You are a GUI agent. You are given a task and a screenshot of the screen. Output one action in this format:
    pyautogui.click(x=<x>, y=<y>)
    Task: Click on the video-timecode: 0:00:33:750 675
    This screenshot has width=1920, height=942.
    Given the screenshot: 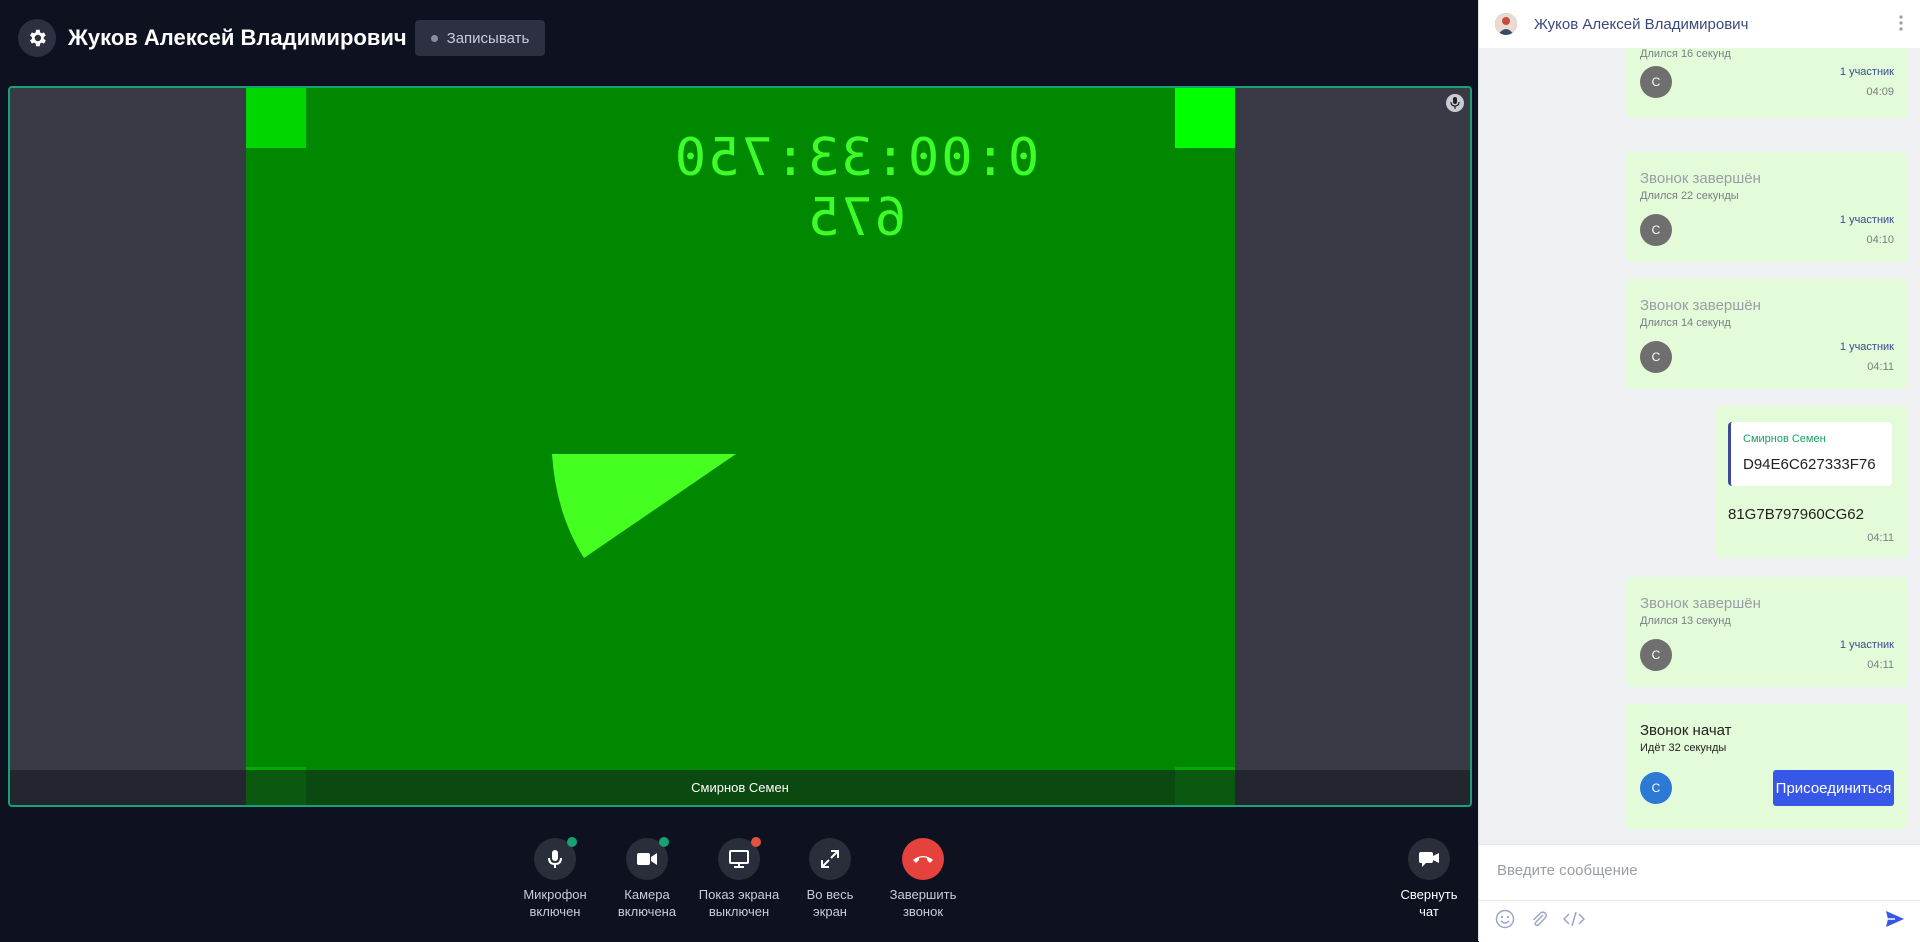 What is the action you would take?
    pyautogui.click(x=856, y=188)
    